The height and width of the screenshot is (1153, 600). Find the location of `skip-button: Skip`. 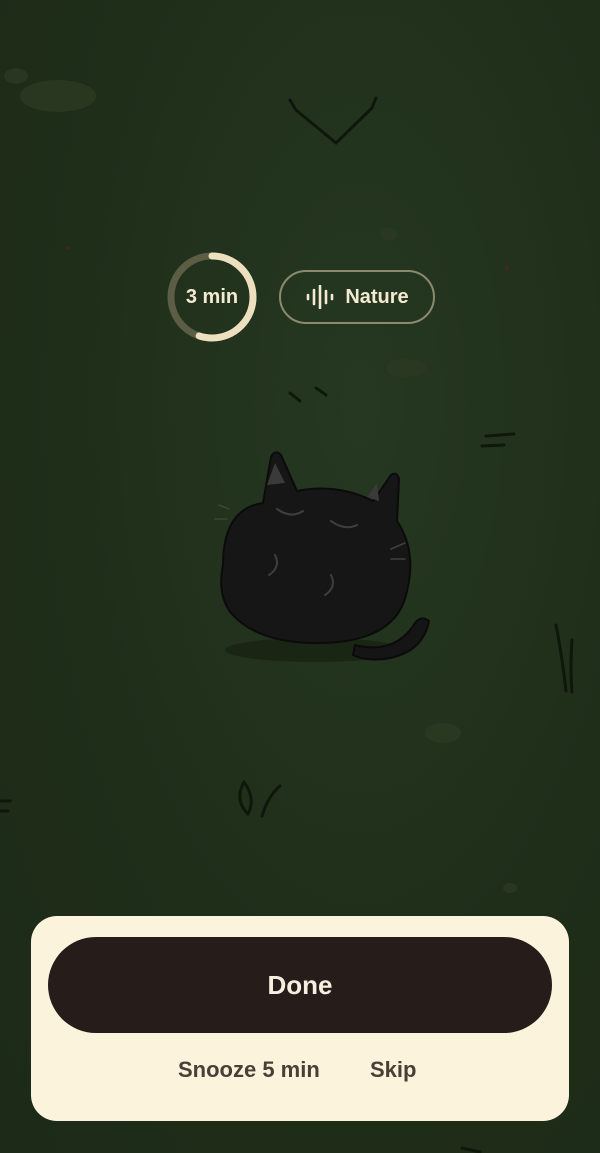

skip-button: Skip is located at coordinates (393, 1070).